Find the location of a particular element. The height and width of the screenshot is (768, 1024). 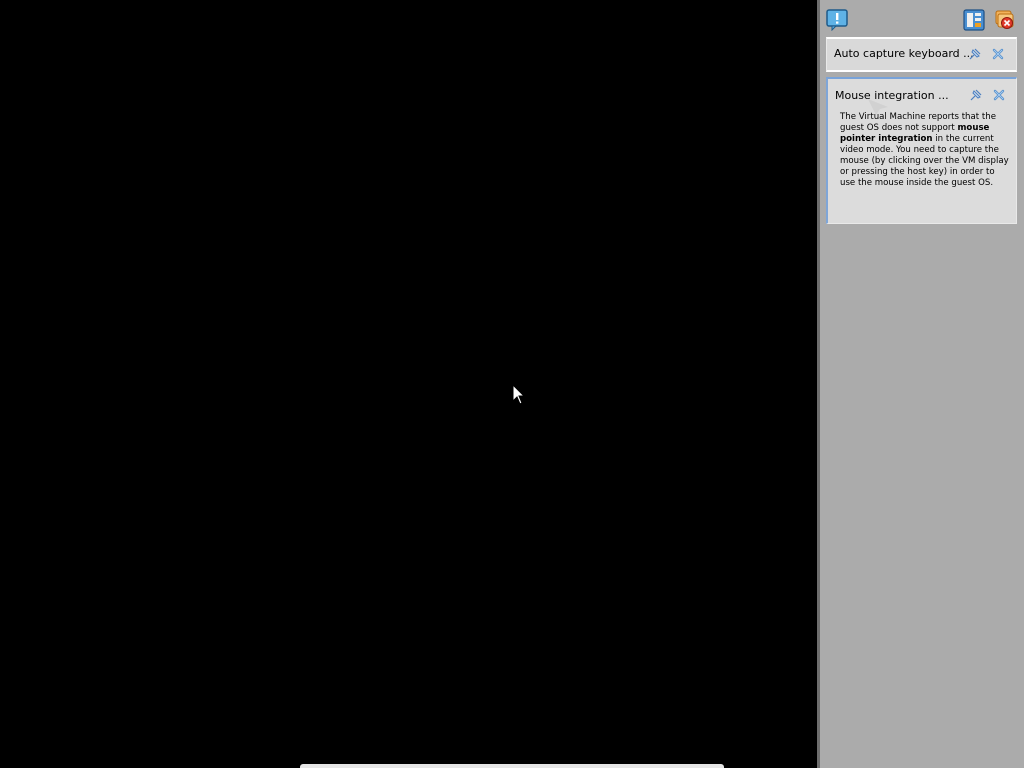

toggle-sort-order-icon is located at coordinates (974, 20).